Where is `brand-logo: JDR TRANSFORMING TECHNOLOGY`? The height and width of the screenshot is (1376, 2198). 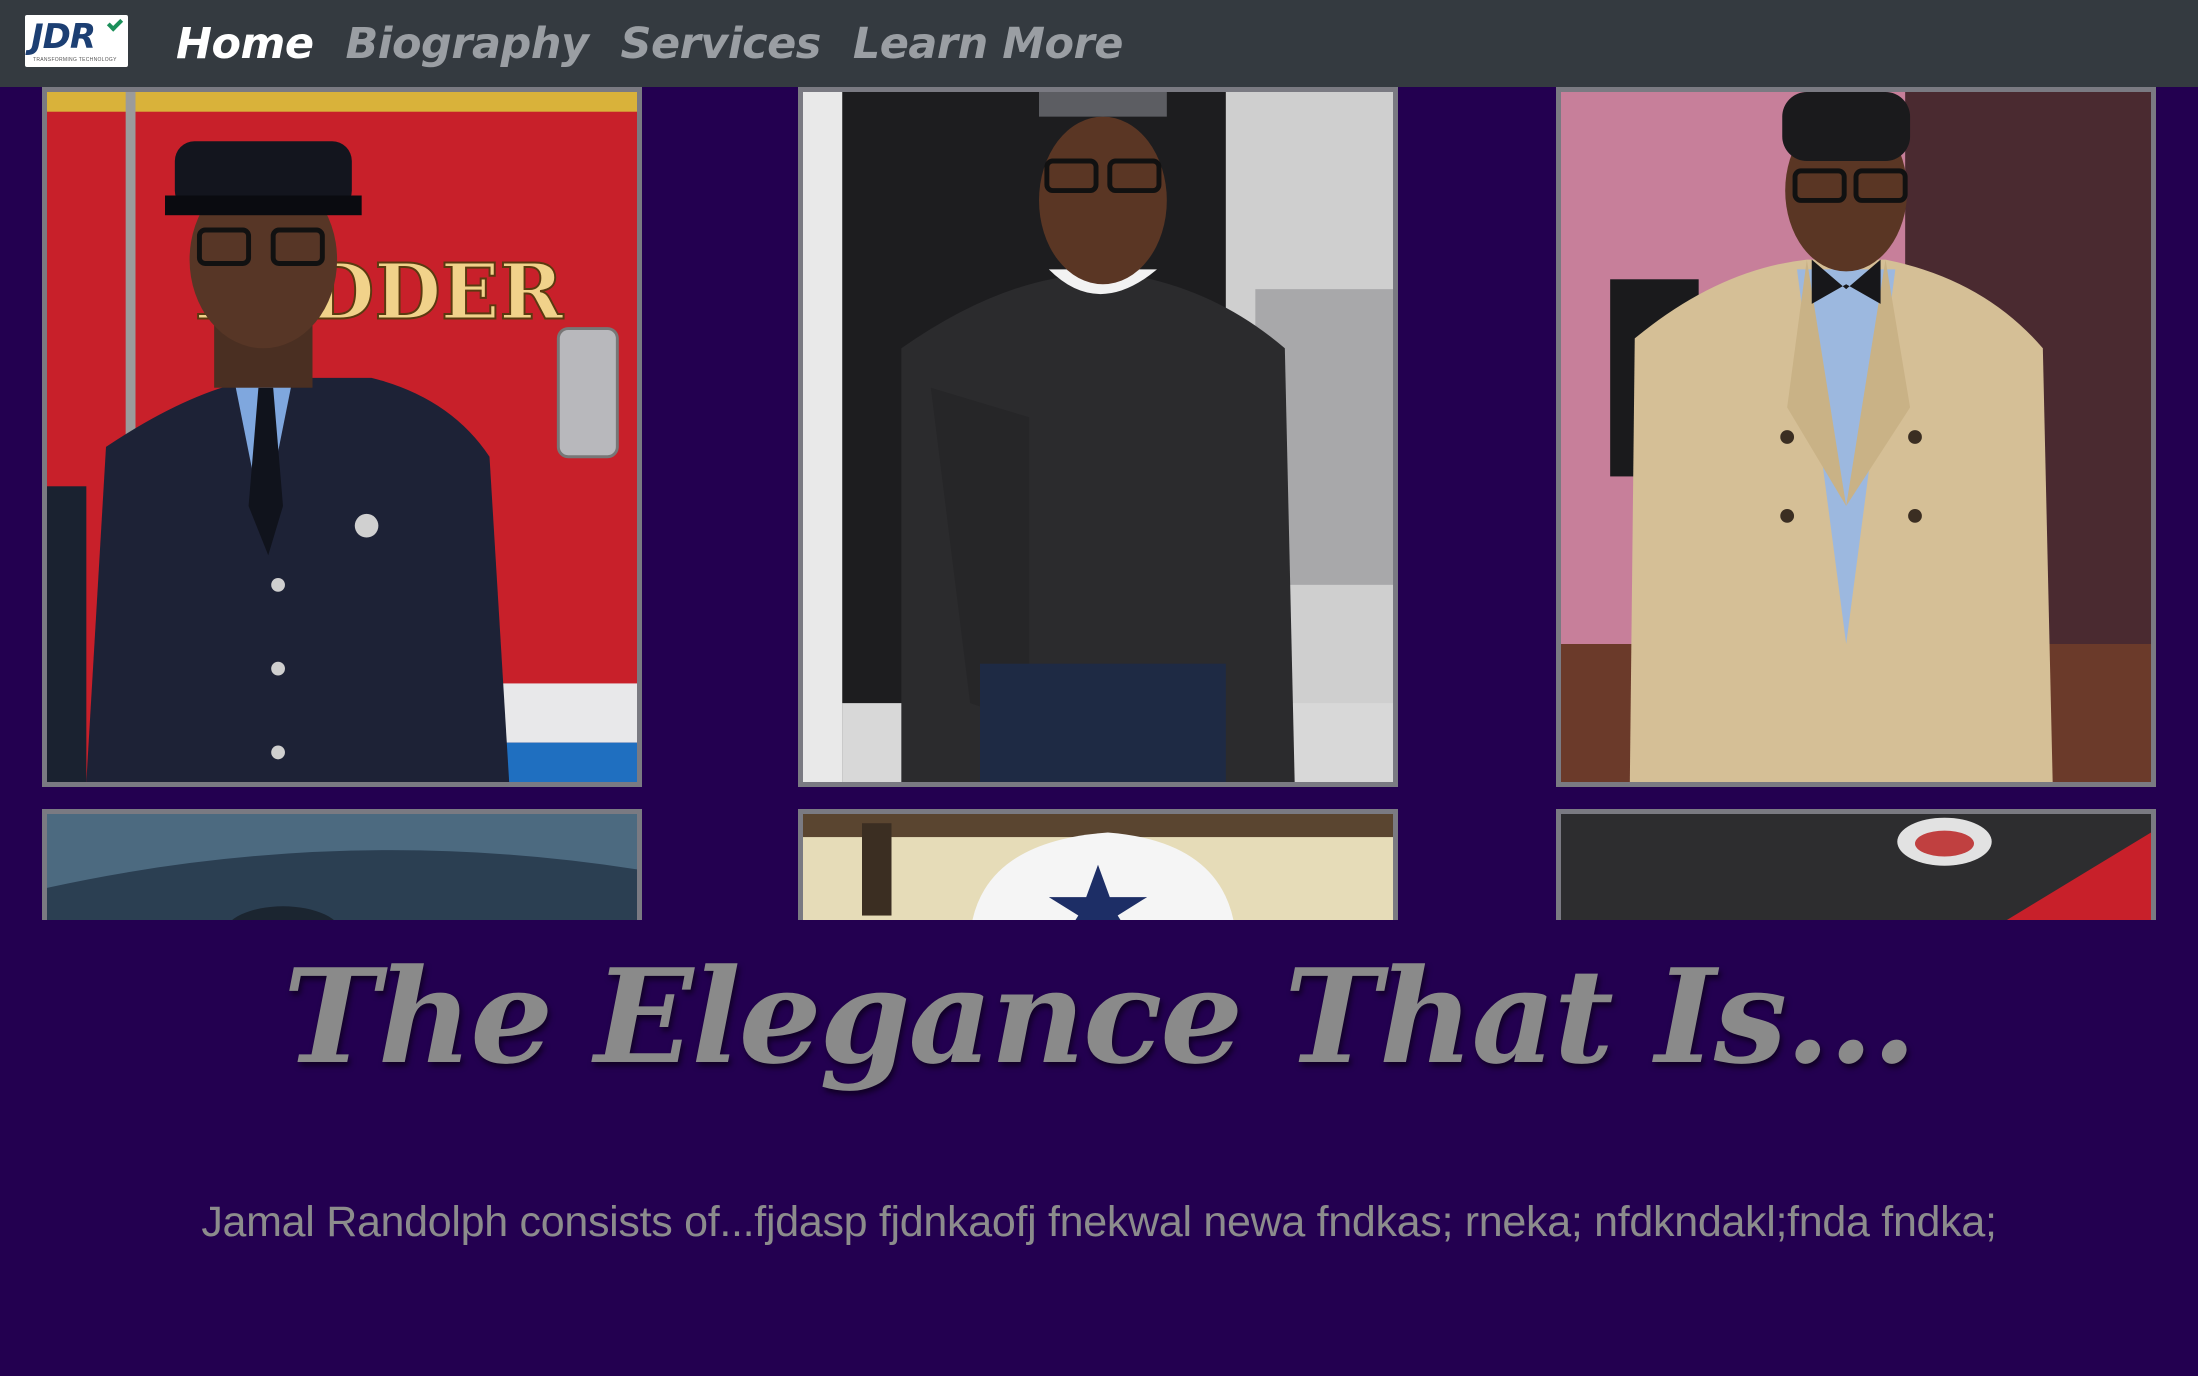
brand-logo: JDR TRANSFORMING TECHNOLOGY is located at coordinates (76, 41).